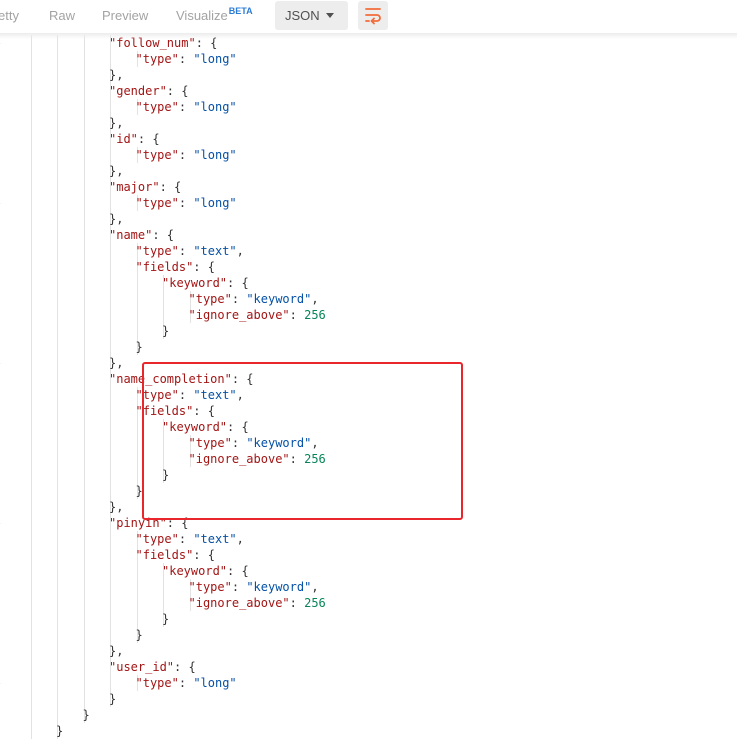 The height and width of the screenshot is (739, 737). What do you see at coordinates (2, 587) in the screenshot?
I see `line-number: 8` at bounding box center [2, 587].